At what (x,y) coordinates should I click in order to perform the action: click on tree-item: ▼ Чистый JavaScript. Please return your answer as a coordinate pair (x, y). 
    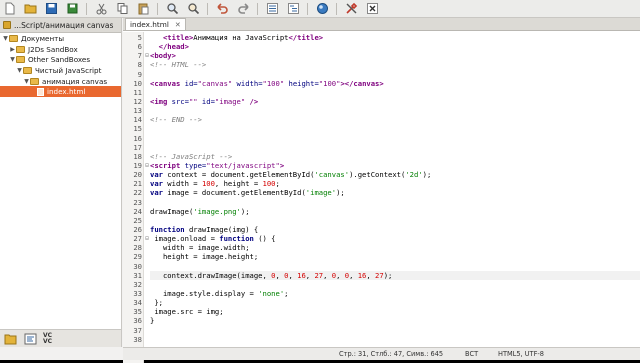
    Looking at the image, I should click on (60, 70).